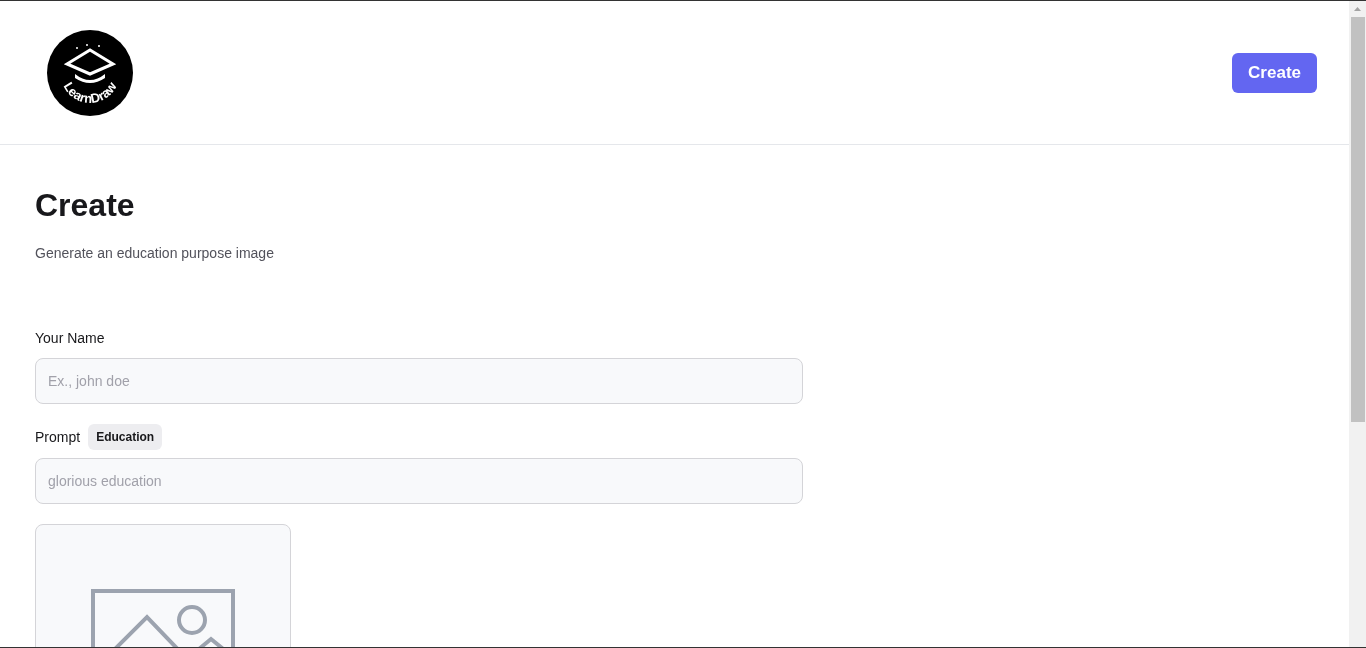 The image size is (1366, 648). I want to click on scroll-up-icon, so click(1357, 9).